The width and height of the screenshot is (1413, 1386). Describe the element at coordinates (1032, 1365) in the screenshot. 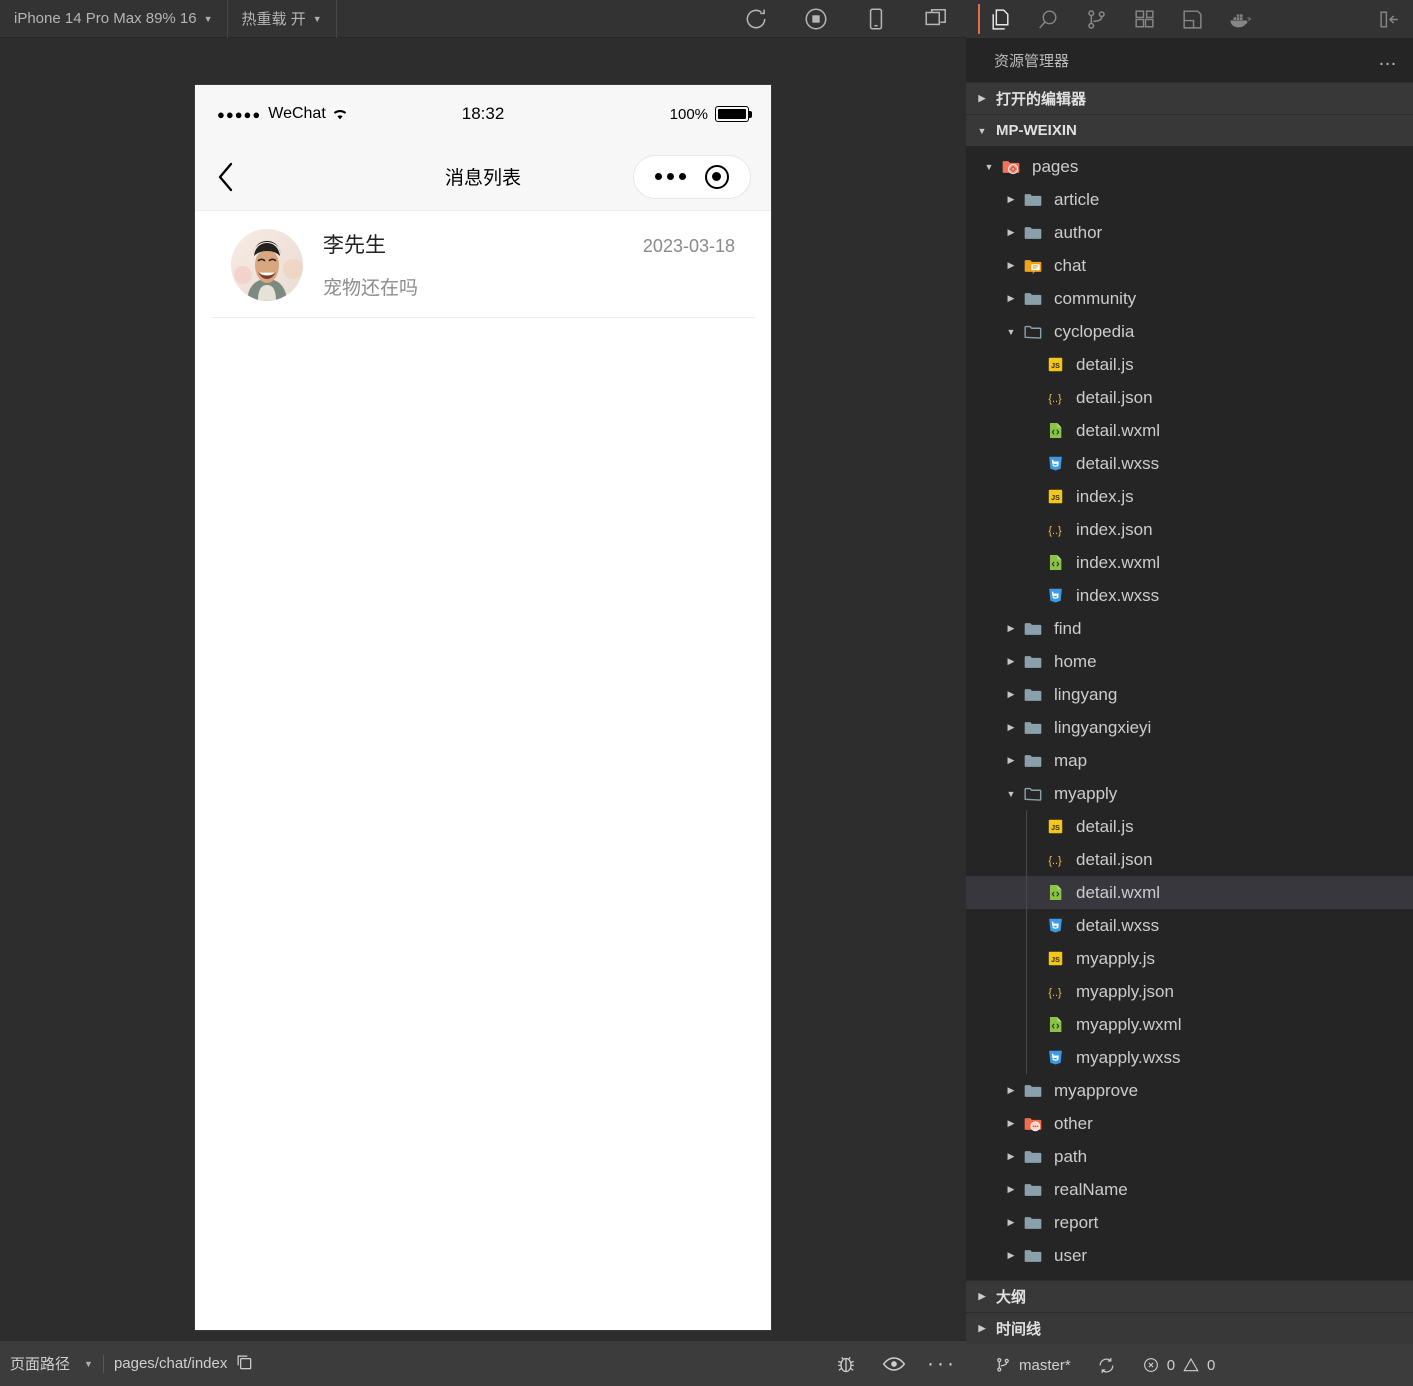

I see `branch-indicator: master*` at that location.